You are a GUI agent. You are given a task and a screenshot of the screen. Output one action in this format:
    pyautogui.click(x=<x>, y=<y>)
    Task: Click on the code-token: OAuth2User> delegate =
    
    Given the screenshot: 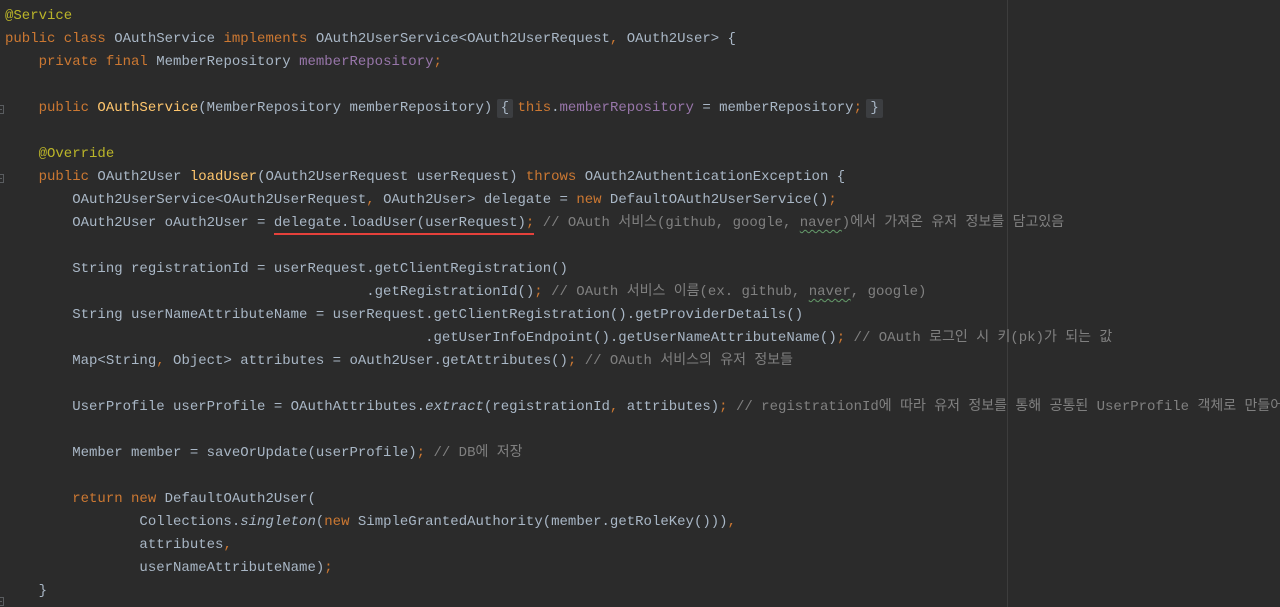 What is the action you would take?
    pyautogui.click(x=480, y=200)
    